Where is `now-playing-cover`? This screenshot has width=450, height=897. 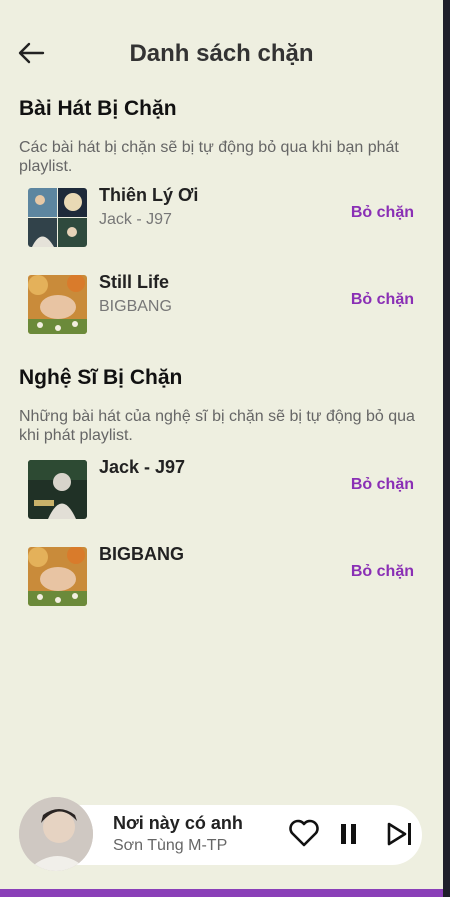 now-playing-cover is located at coordinates (56, 834).